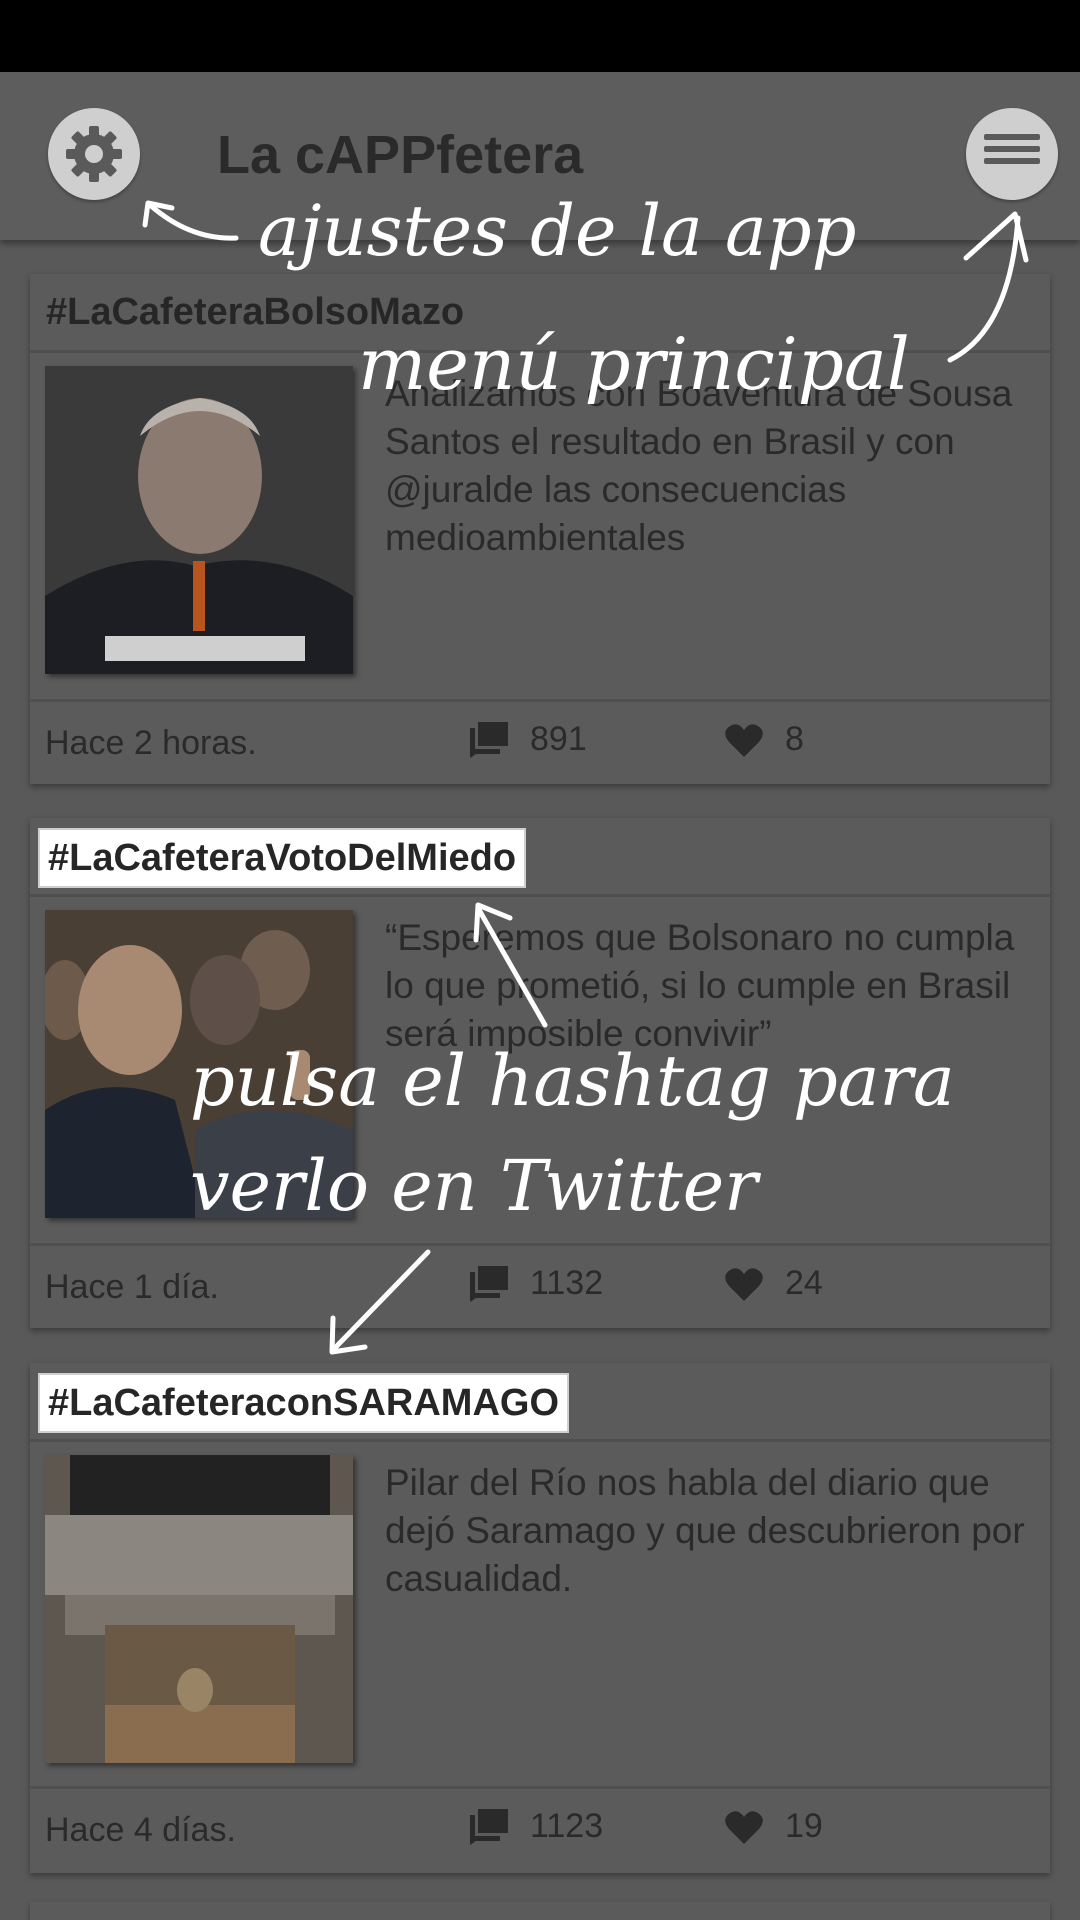 The width and height of the screenshot is (1080, 1920). What do you see at coordinates (794, 739) in the screenshot?
I see `likes-count: 8` at bounding box center [794, 739].